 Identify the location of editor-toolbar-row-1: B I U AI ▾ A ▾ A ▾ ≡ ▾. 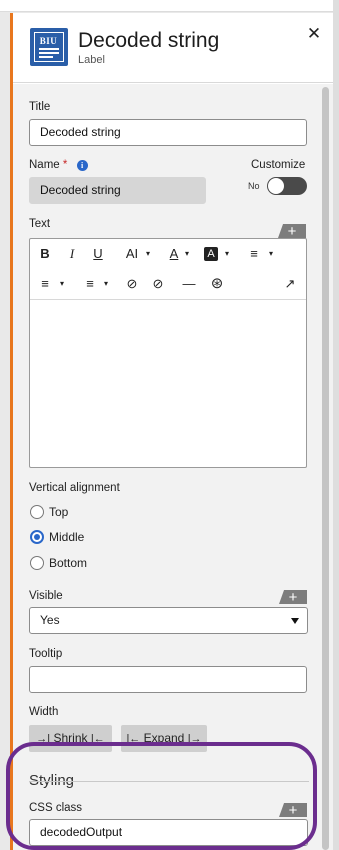
(168, 254).